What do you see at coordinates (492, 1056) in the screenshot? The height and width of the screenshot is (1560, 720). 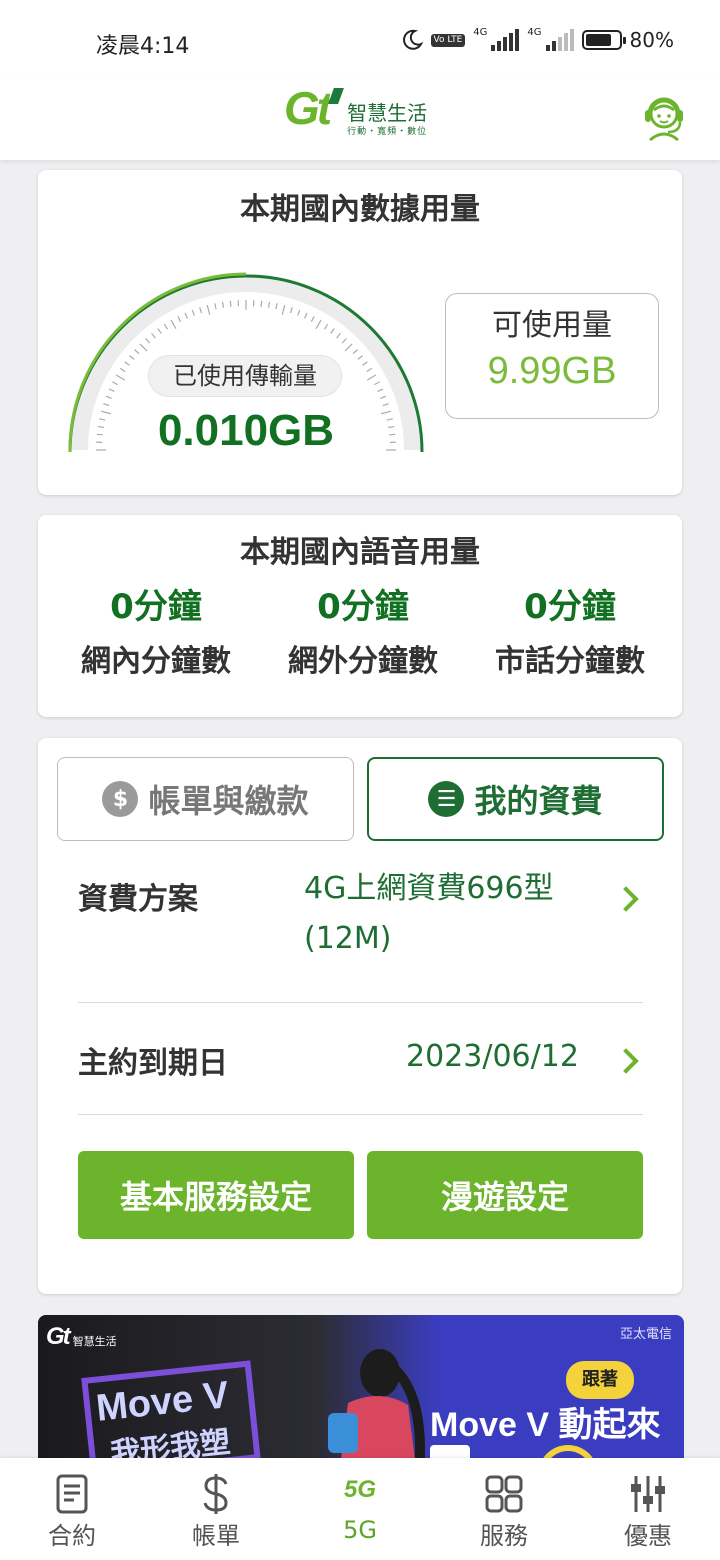 I see `contract-end-value: 2023/06/12` at bounding box center [492, 1056].